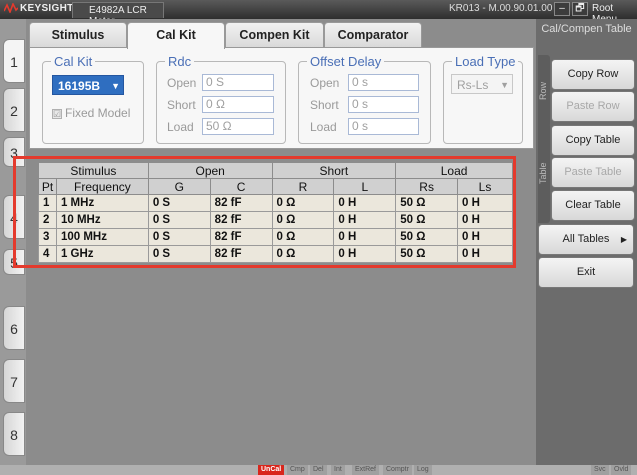 This screenshot has height=475, width=637. I want to click on minimize-button: –, so click(562, 9).